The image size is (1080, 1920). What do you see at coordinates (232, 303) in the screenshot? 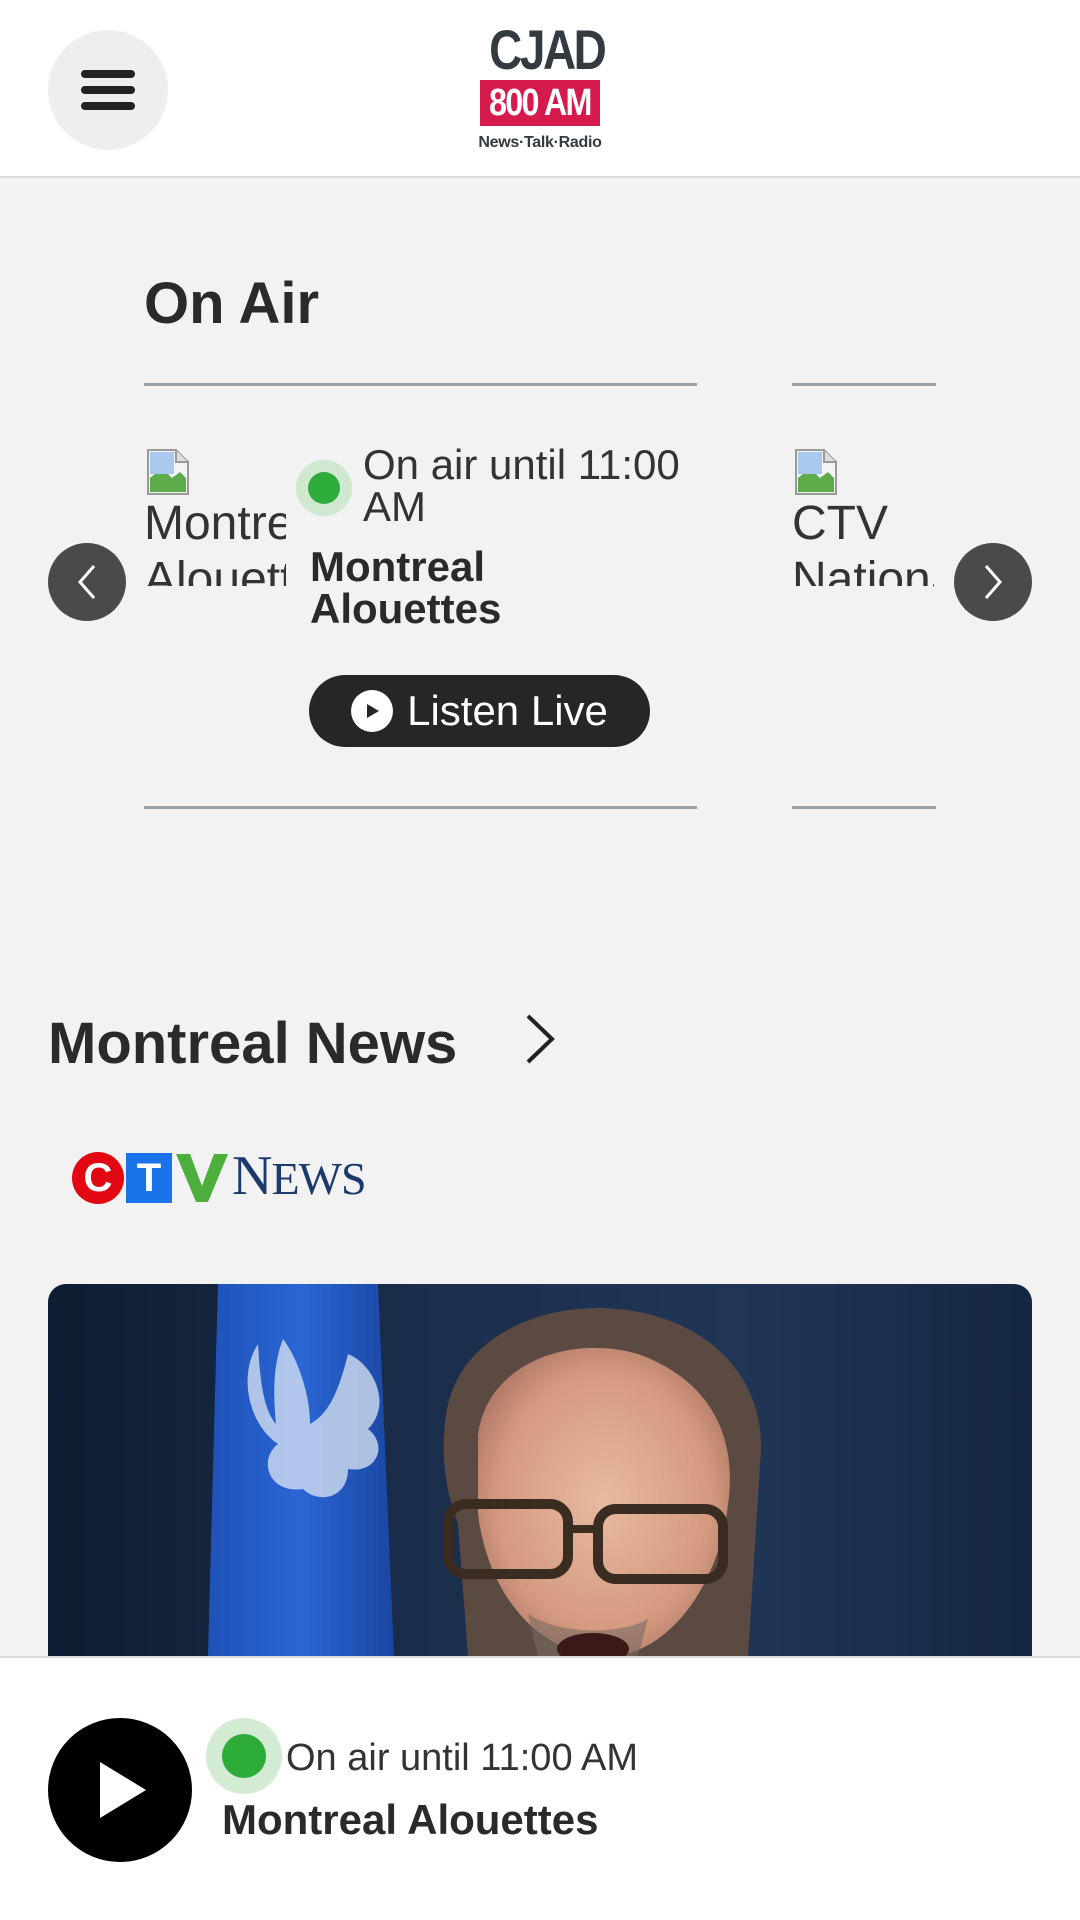
I see `on-air-heading: On Air` at bounding box center [232, 303].